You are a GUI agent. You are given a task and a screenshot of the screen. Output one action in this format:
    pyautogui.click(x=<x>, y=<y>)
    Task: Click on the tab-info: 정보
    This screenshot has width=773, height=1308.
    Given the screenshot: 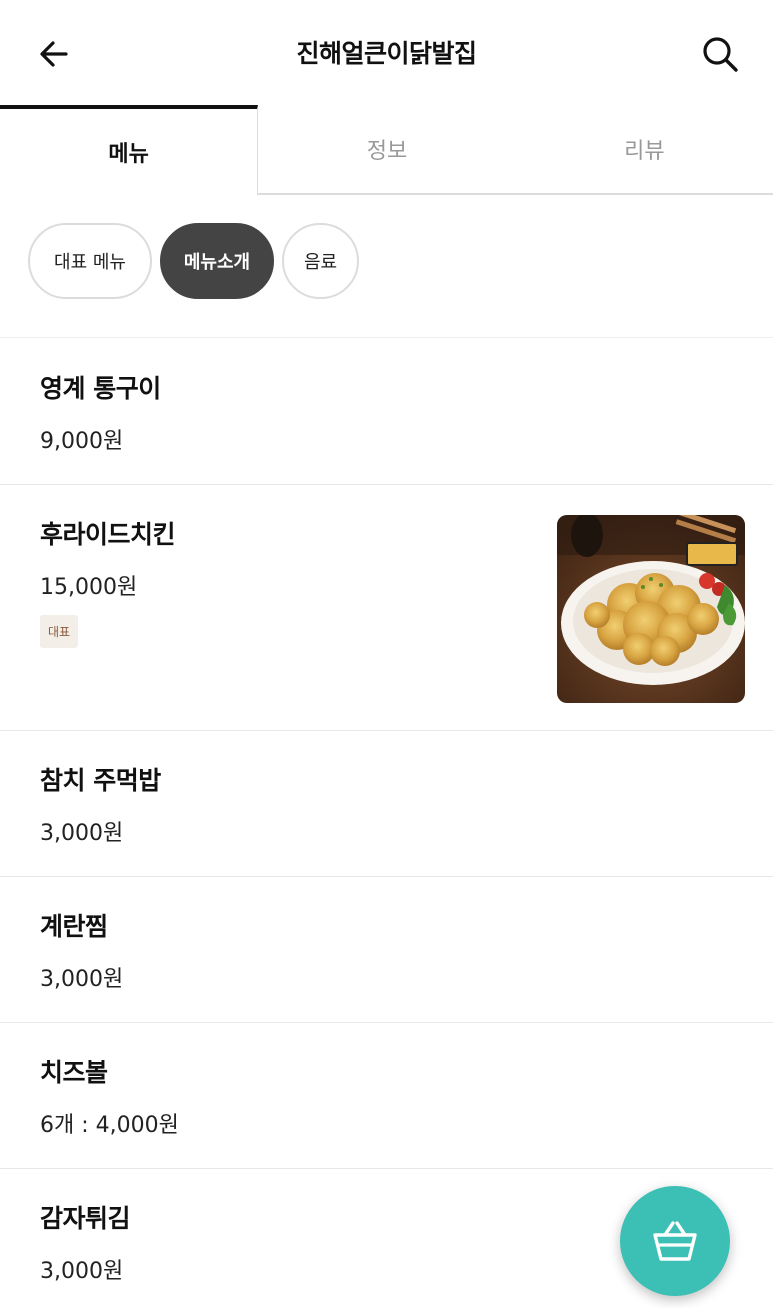 What is the action you would take?
    pyautogui.click(x=386, y=149)
    